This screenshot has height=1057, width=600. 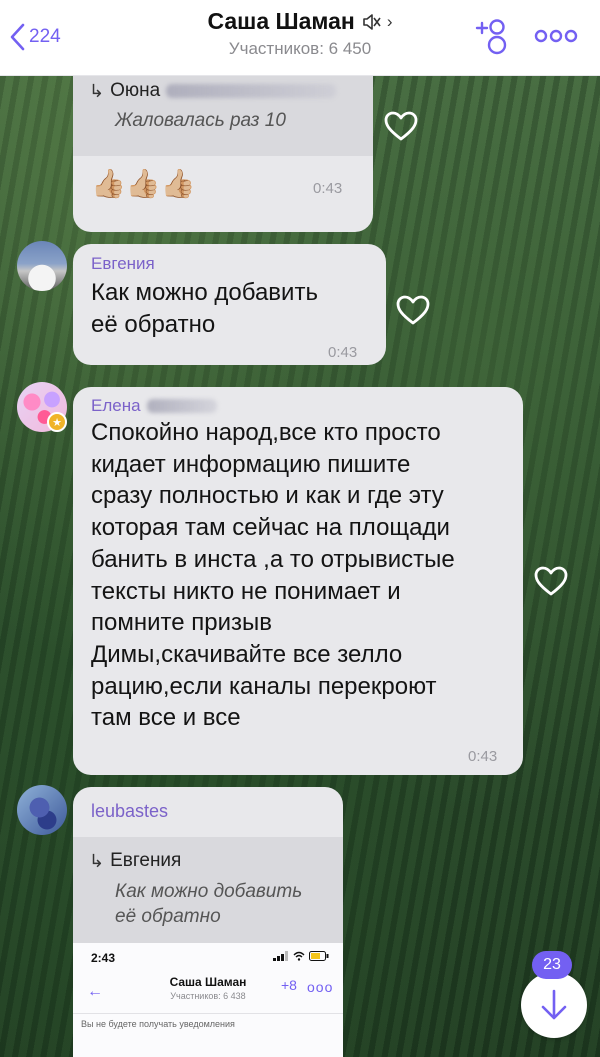 I want to click on reply-author-name: Евгения, so click(x=146, y=860).